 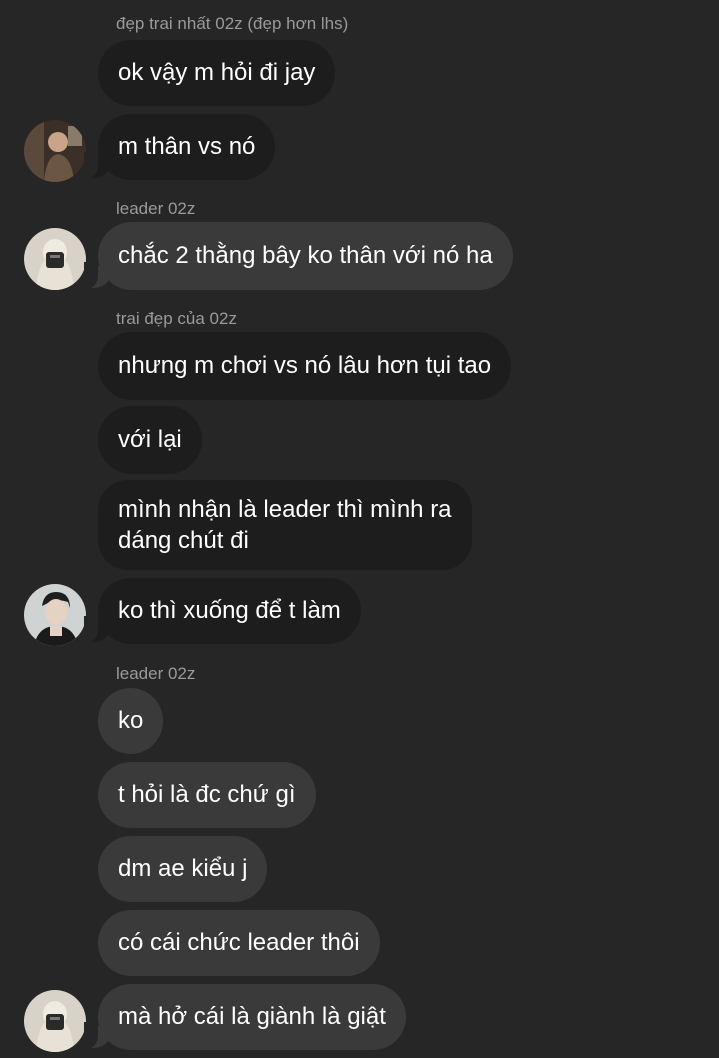 What do you see at coordinates (305, 255) in the screenshot?
I see `message-text: chắc 2 thằng bây ko thân với nó ha` at bounding box center [305, 255].